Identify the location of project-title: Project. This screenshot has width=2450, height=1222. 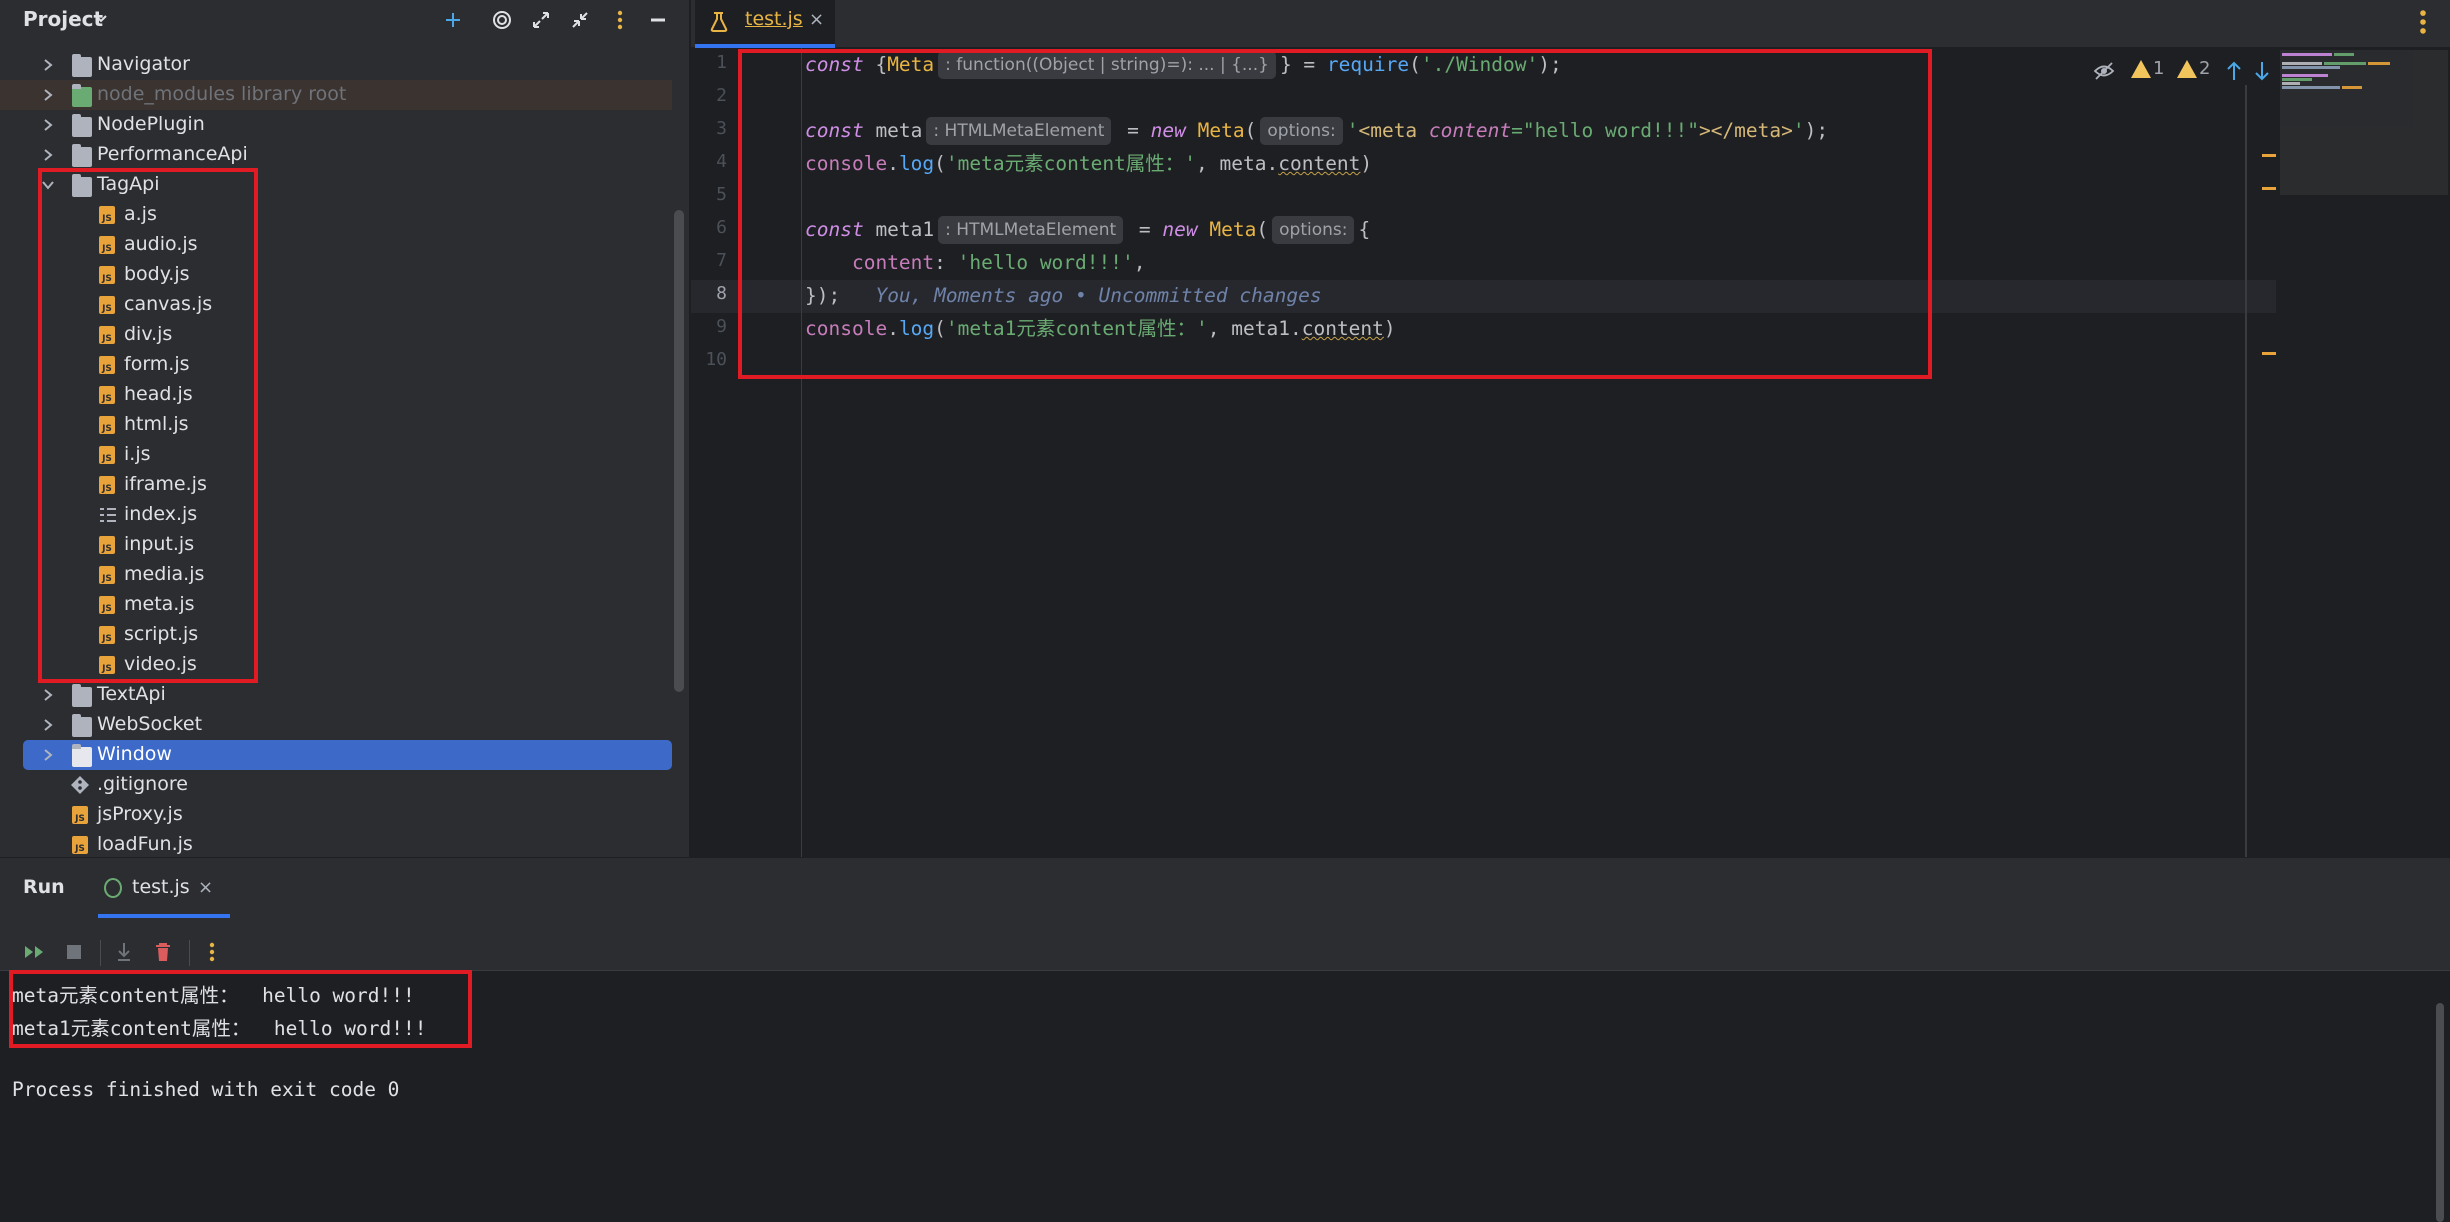
(63, 19).